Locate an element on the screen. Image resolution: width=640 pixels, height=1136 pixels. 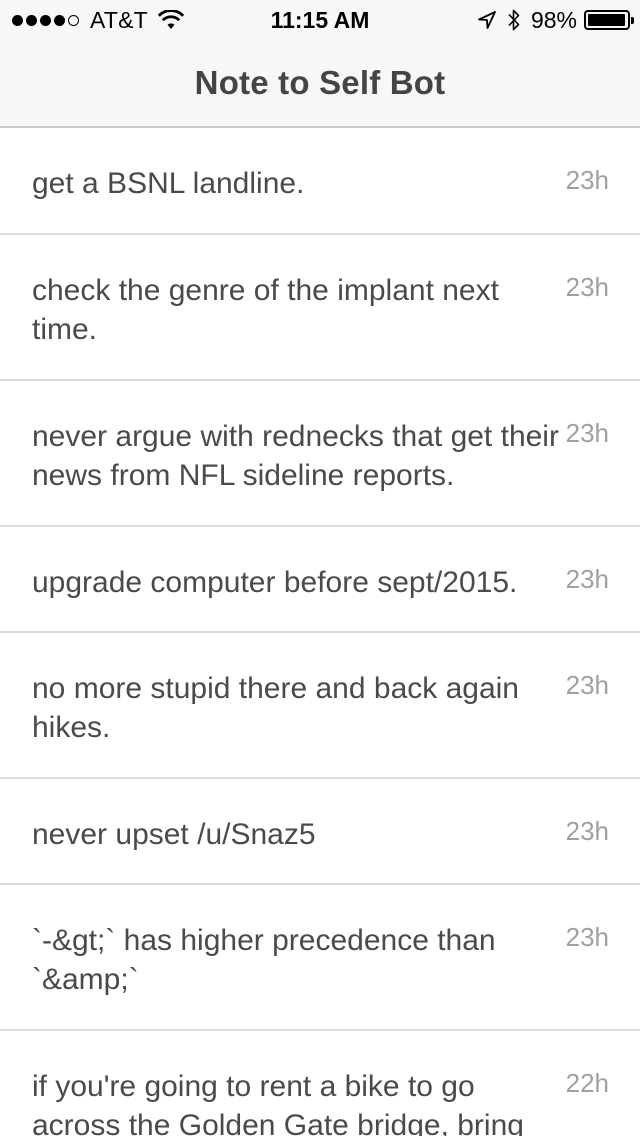
navigation-bar: Note to Self Bot is located at coordinates (320, 83).